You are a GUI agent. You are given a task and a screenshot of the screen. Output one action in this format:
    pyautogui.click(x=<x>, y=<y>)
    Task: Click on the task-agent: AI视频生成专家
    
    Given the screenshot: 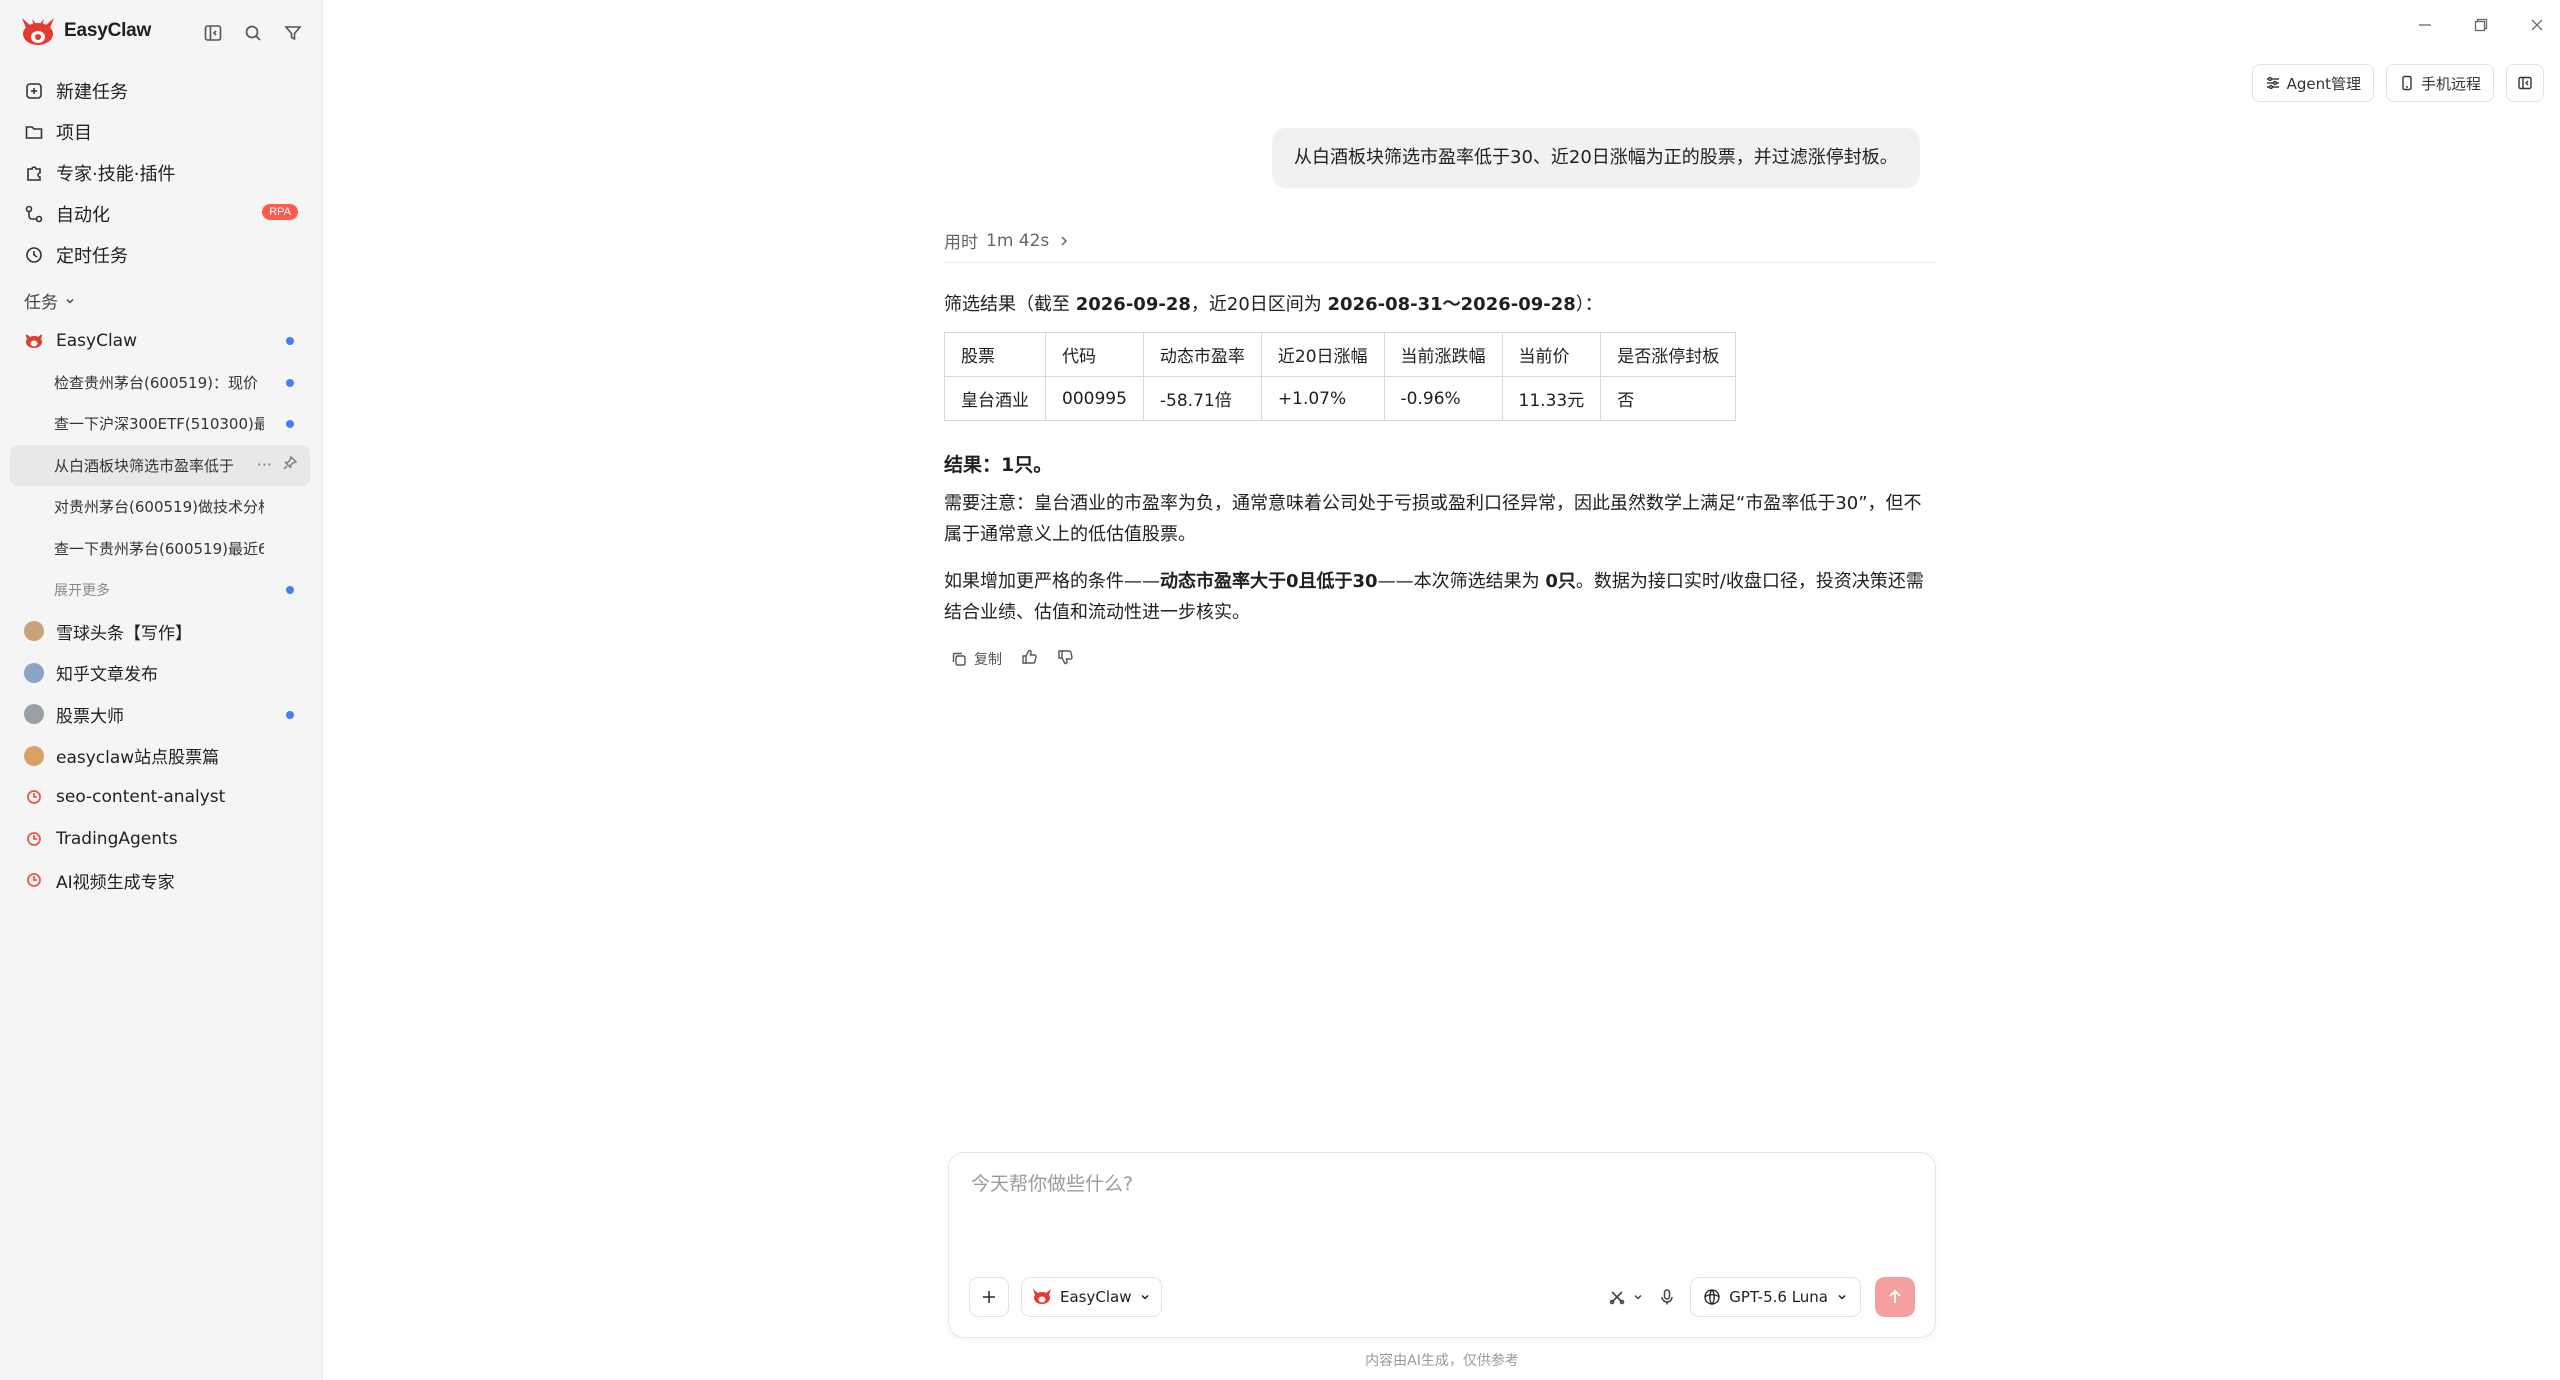 What is the action you would take?
    pyautogui.click(x=160, y=881)
    